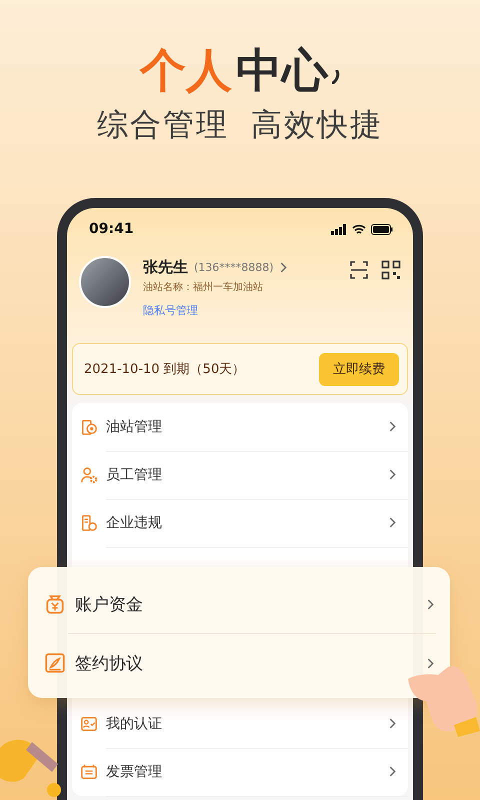  What do you see at coordinates (165, 369) in the screenshot?
I see `expiry-text: 2021-10-10 到期（50天）` at bounding box center [165, 369].